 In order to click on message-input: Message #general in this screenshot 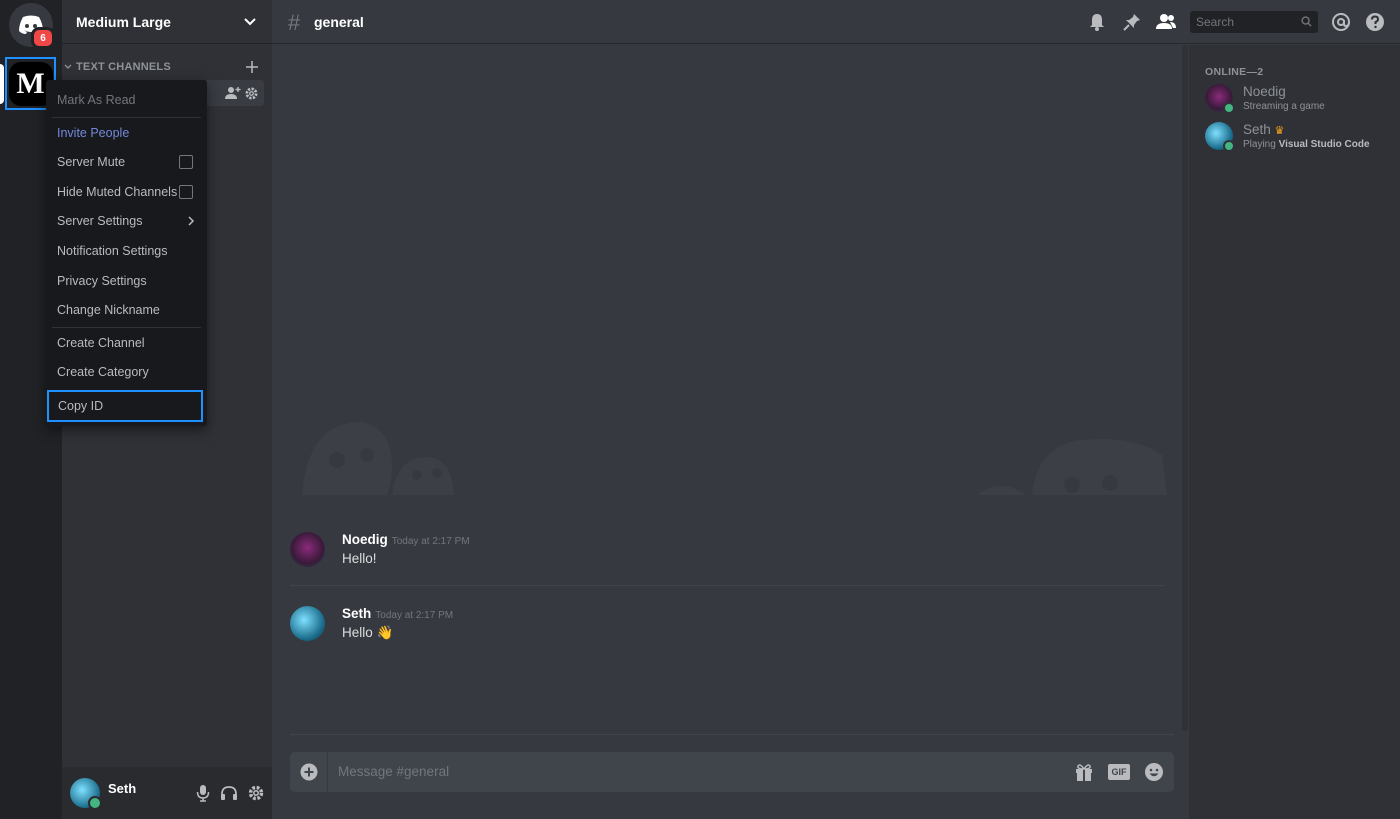, I will do `click(393, 771)`.